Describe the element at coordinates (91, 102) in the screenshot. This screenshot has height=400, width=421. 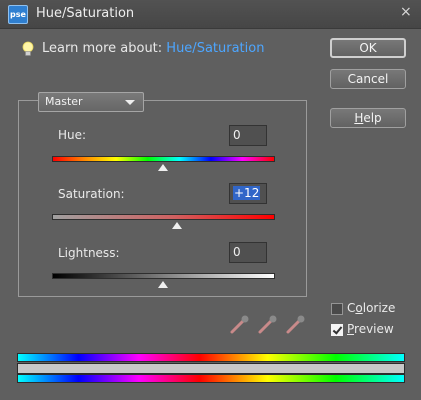
I see `channel-dropdown: Master` at that location.